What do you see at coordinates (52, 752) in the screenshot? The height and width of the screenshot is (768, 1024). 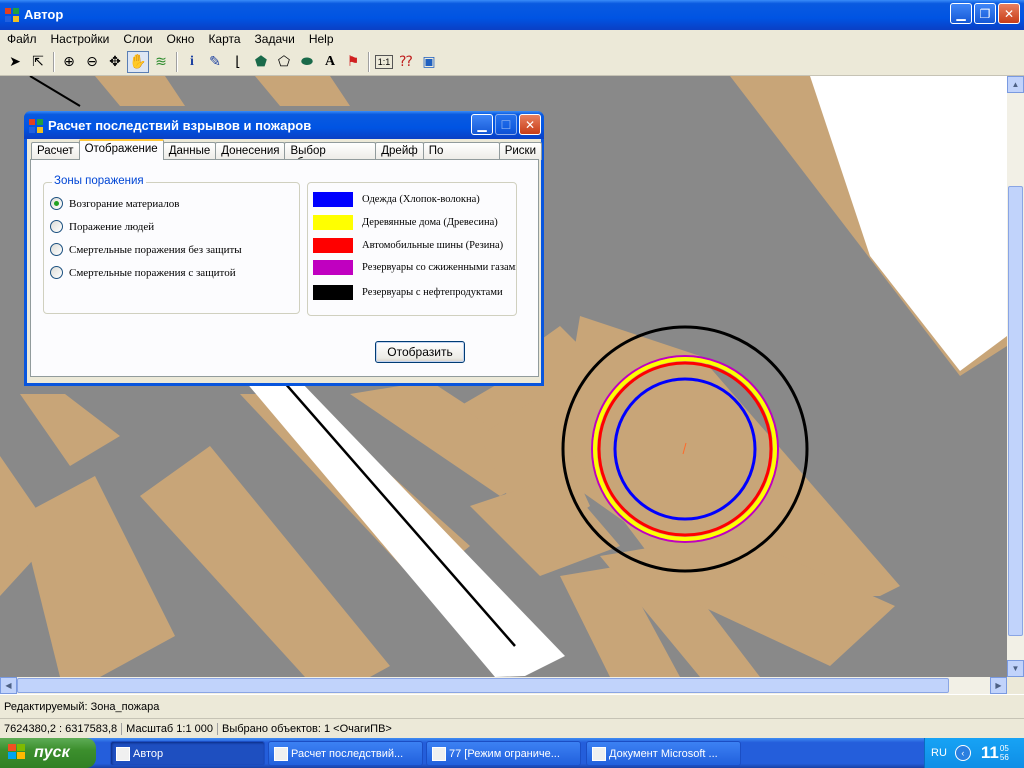 I see `start-label: пуск` at bounding box center [52, 752].